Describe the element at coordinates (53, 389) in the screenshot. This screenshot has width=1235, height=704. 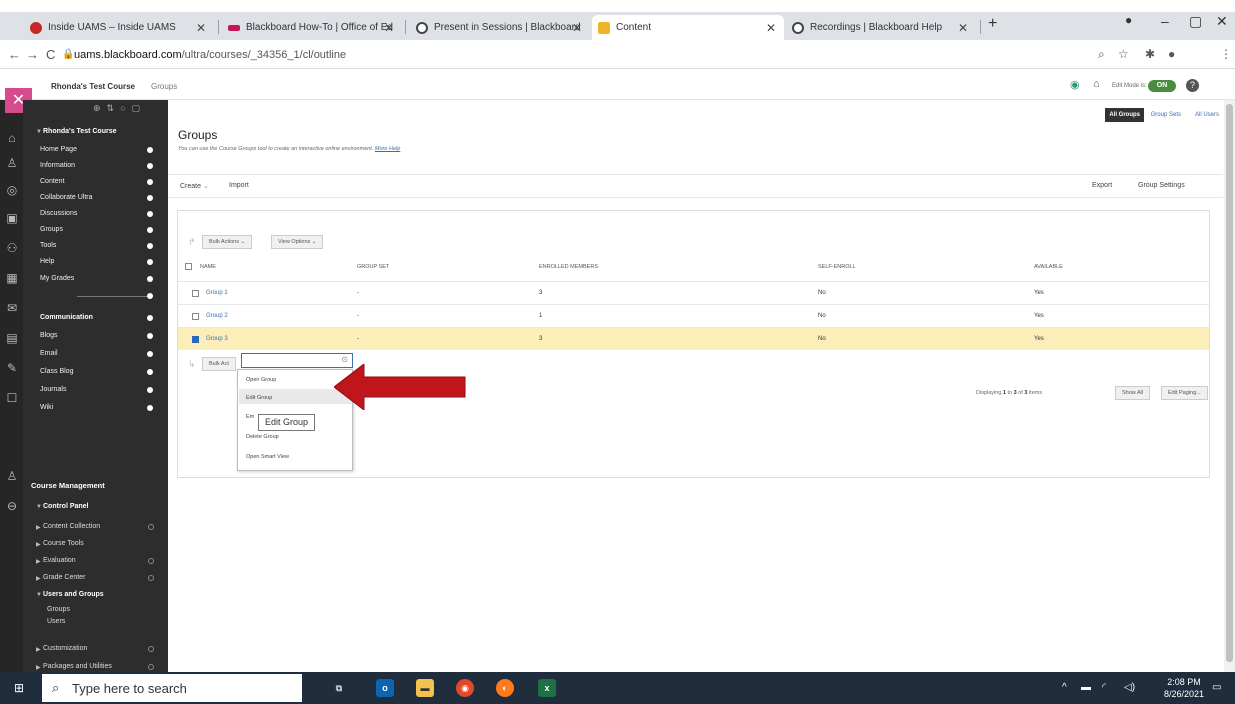
I see `course-menu-item: Journals` at that location.